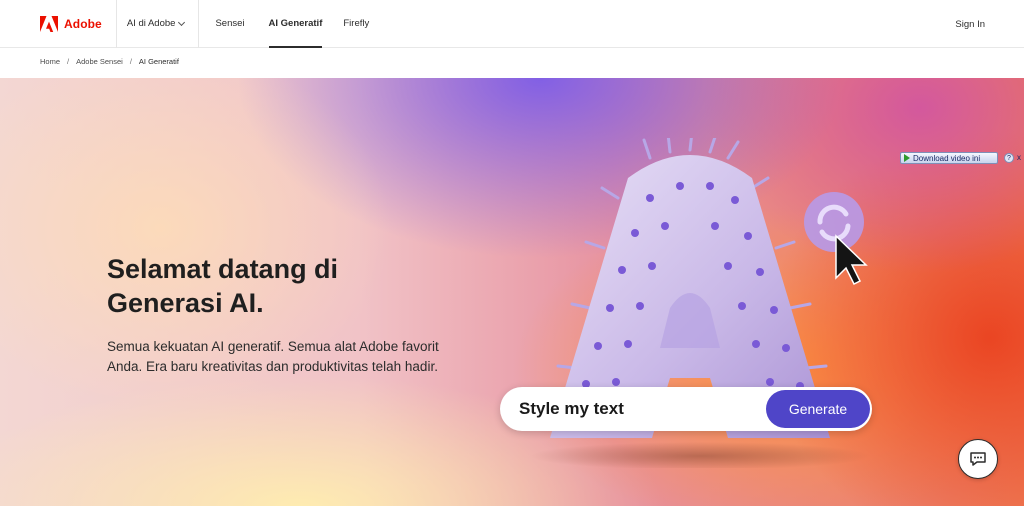  What do you see at coordinates (158, 61) in the screenshot?
I see `breadcrumb-current: AI Generatif` at bounding box center [158, 61].